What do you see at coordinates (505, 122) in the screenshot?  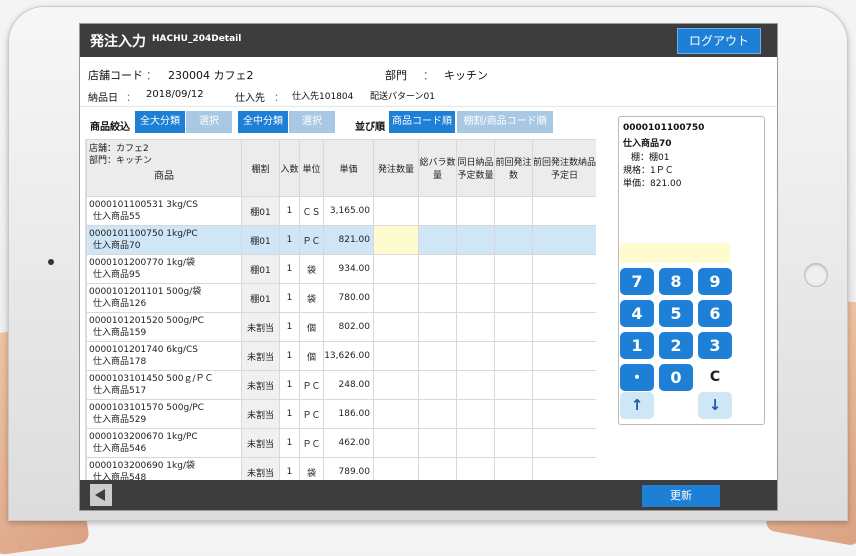 I see `sort-shelf-button: 棚割/商品コード順` at bounding box center [505, 122].